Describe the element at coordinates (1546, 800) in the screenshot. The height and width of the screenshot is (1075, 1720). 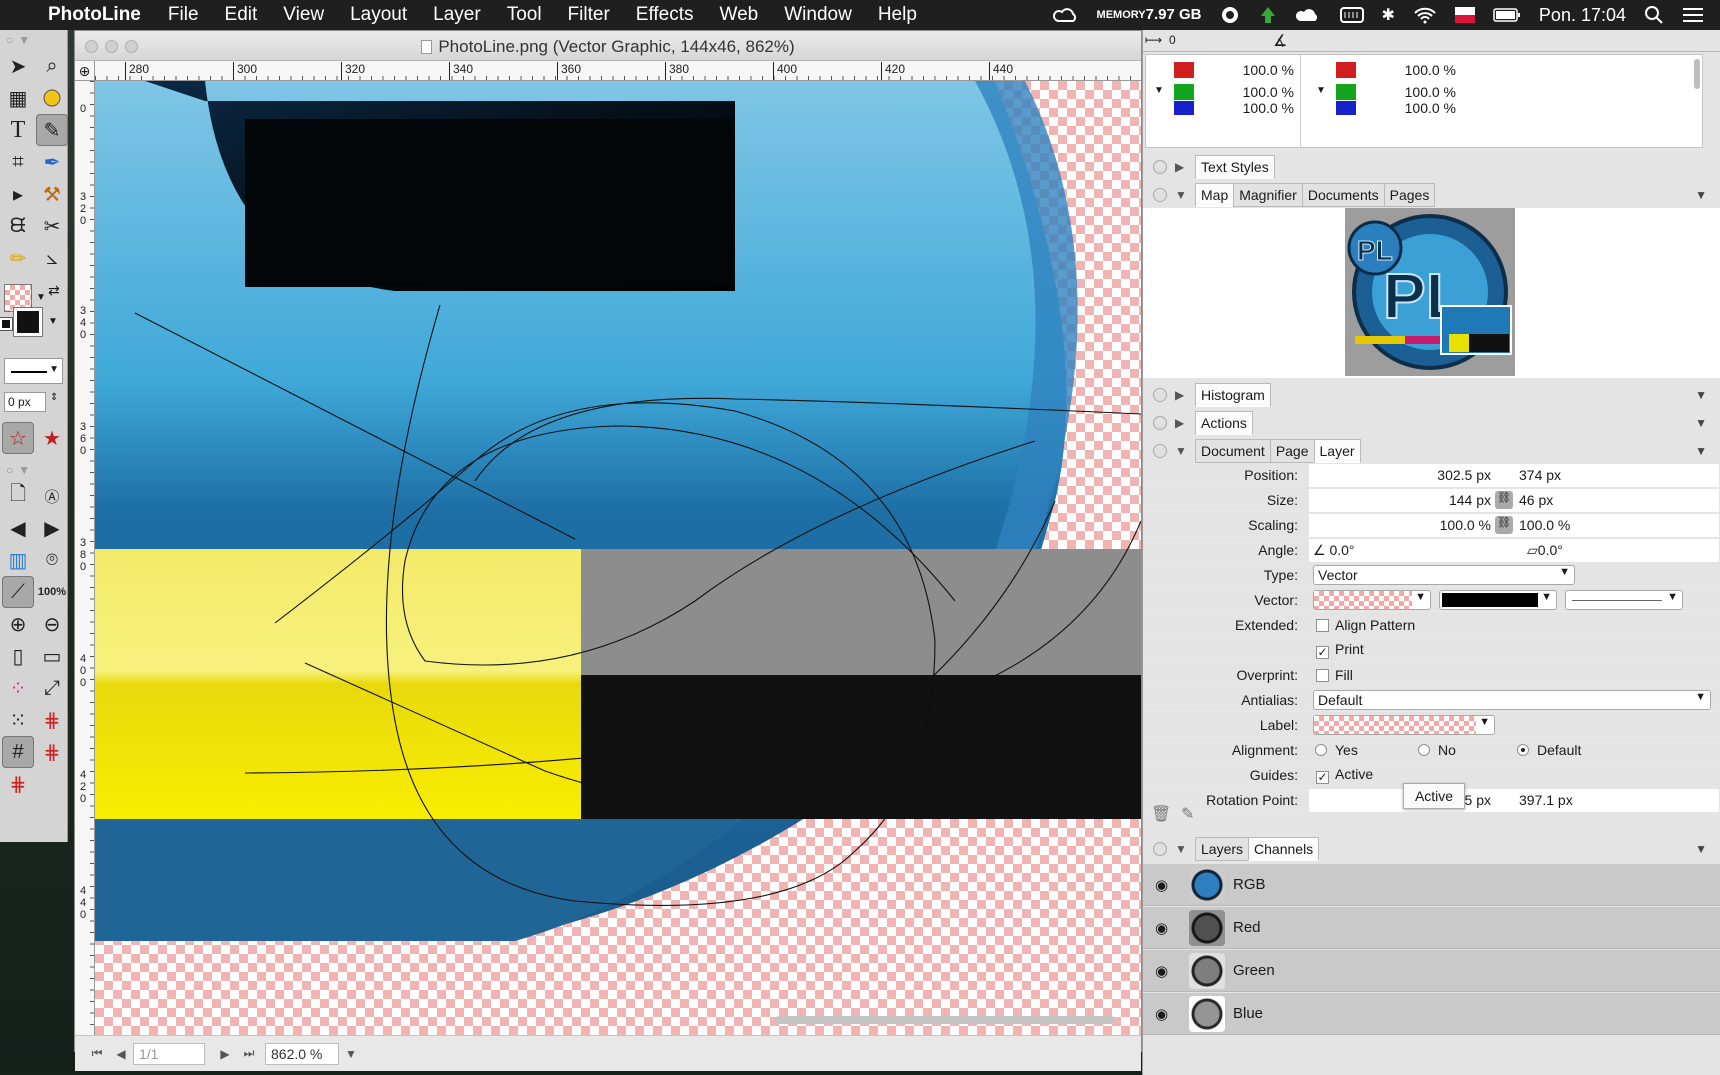
I see `rotation-y-field: 397.1 px` at that location.